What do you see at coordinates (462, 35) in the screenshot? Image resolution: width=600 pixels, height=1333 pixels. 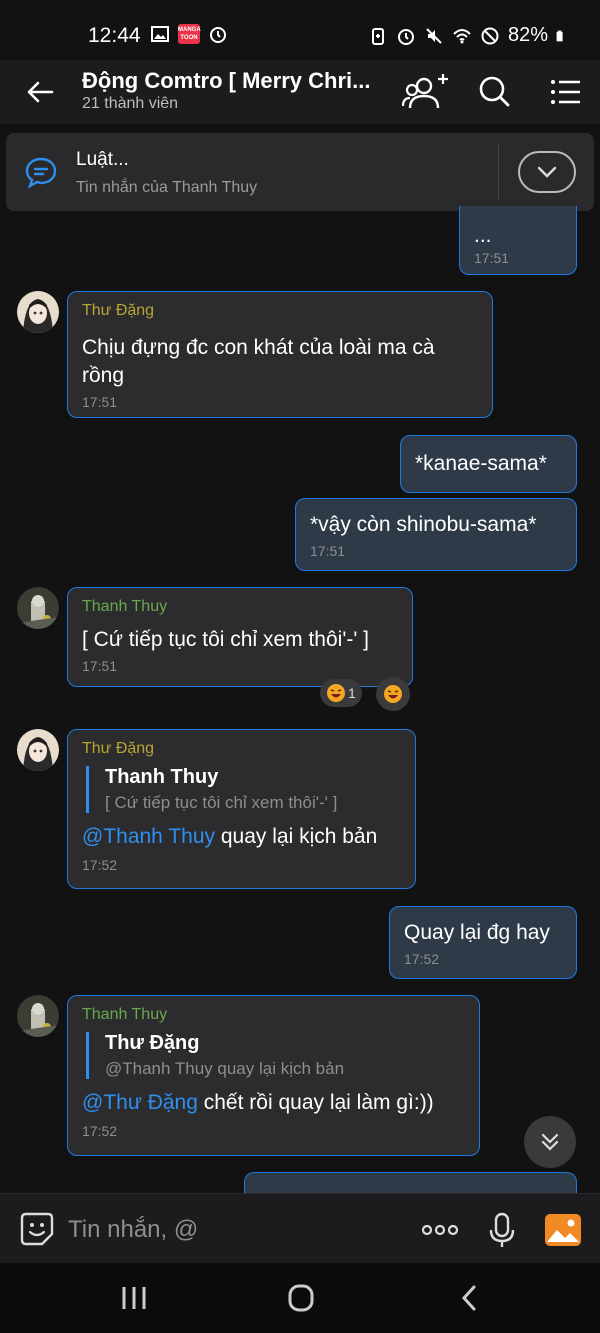 I see `wifi-icon` at bounding box center [462, 35].